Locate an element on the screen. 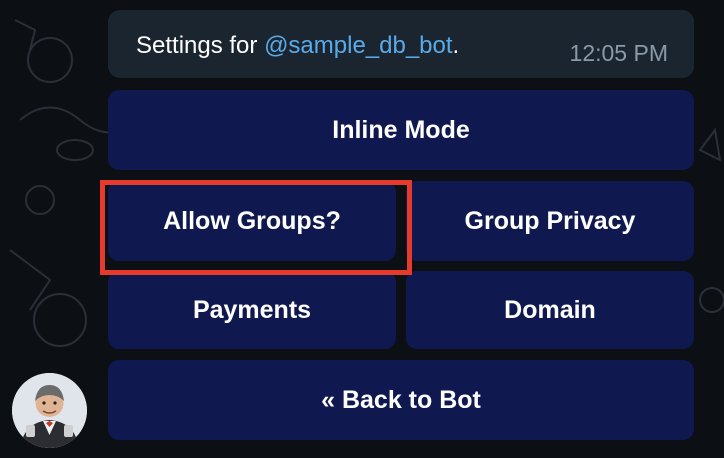  domain-button: Domain is located at coordinates (550, 310).